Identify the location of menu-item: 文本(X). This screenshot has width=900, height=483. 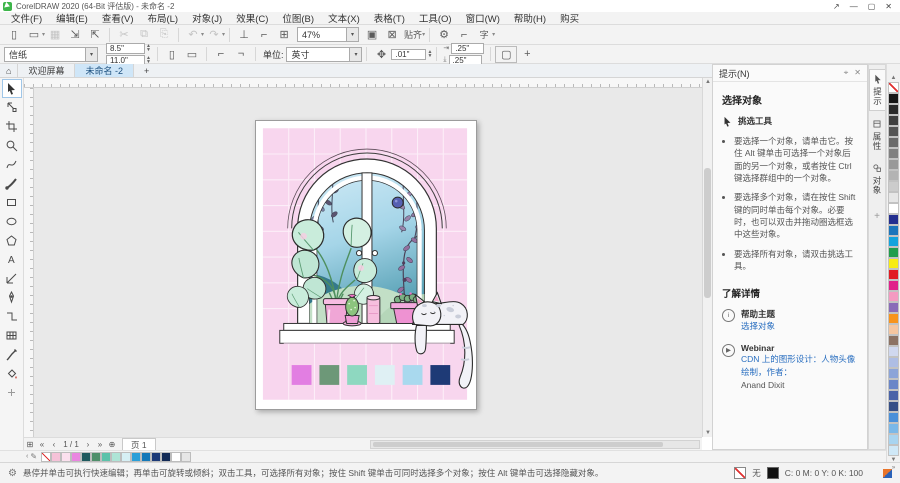
(344, 18).